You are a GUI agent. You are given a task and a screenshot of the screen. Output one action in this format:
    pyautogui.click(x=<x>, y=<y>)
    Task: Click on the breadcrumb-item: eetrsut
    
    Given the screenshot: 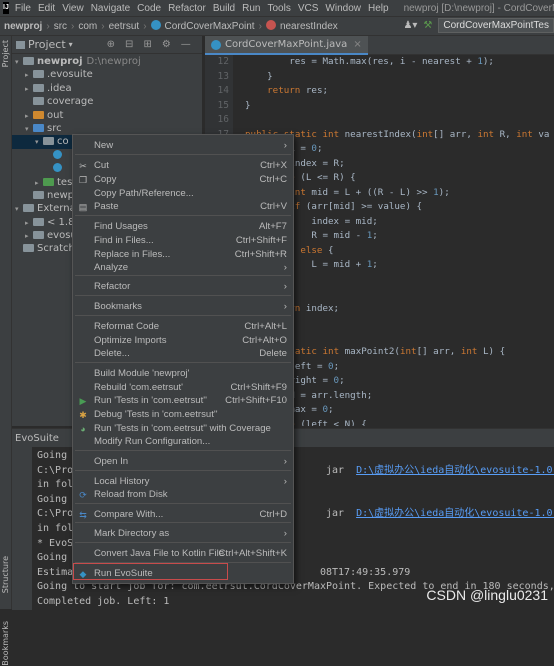 What is the action you would take?
    pyautogui.click(x=124, y=26)
    